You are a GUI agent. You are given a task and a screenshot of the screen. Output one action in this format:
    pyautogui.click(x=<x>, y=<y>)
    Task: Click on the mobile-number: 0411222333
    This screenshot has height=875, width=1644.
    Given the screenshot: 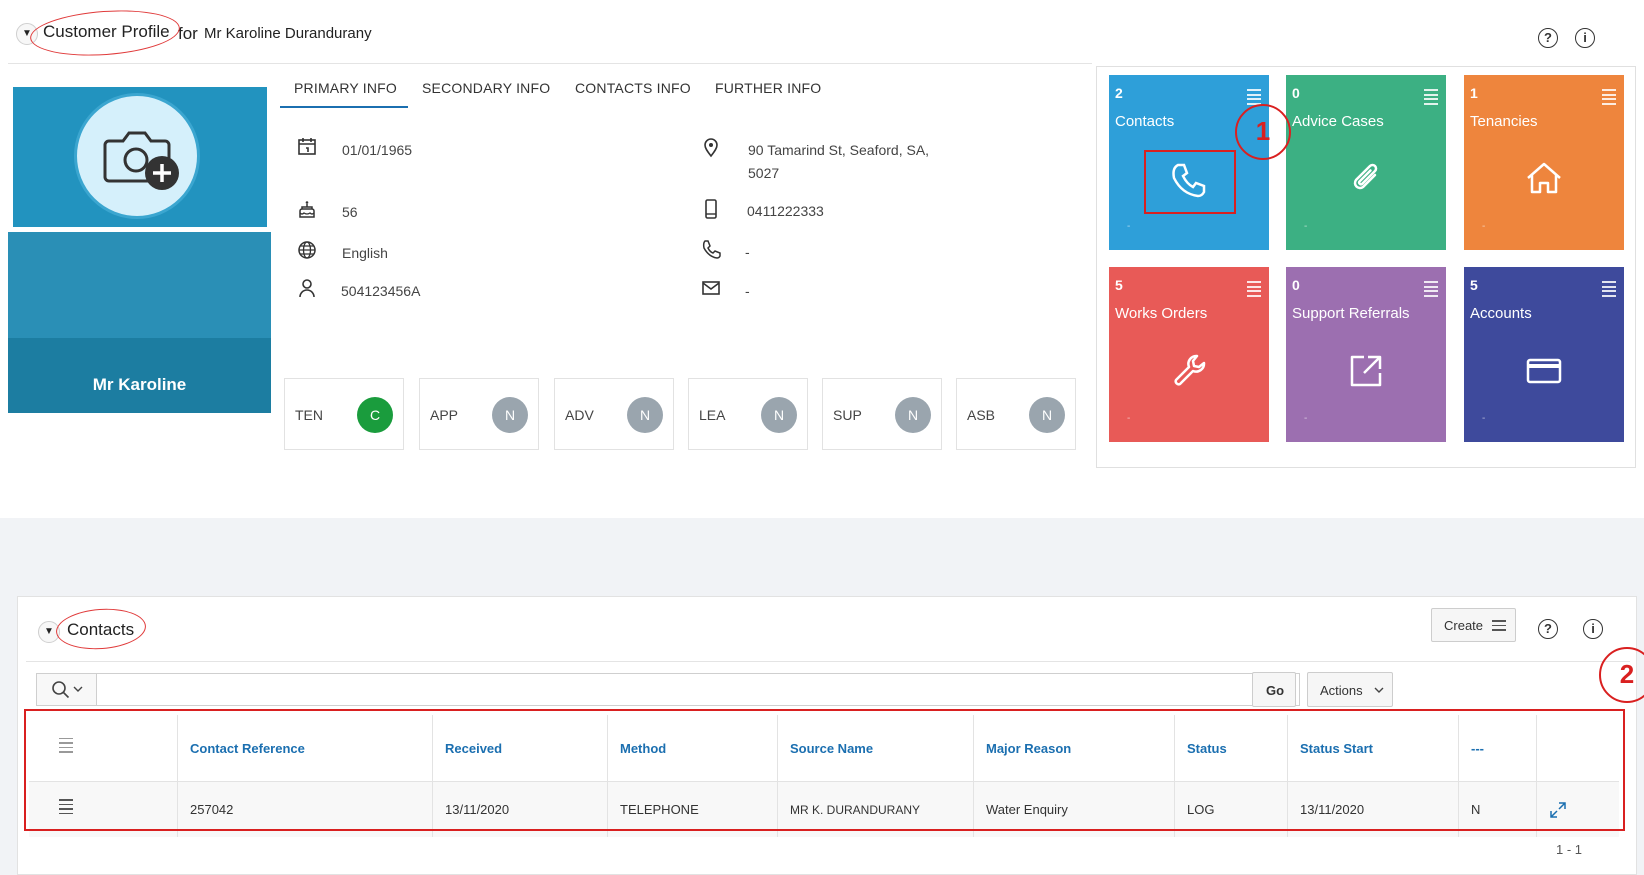 What is the action you would take?
    pyautogui.click(x=785, y=211)
    